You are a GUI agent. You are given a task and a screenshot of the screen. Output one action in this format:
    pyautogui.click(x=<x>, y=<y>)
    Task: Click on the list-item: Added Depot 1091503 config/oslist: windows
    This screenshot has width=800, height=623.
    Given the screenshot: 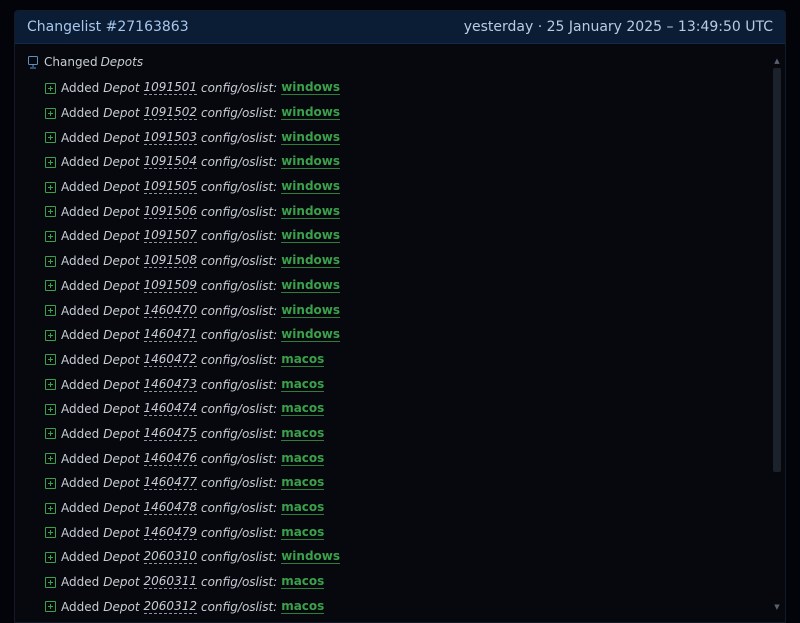 What is the action you would take?
    pyautogui.click(x=193, y=137)
    